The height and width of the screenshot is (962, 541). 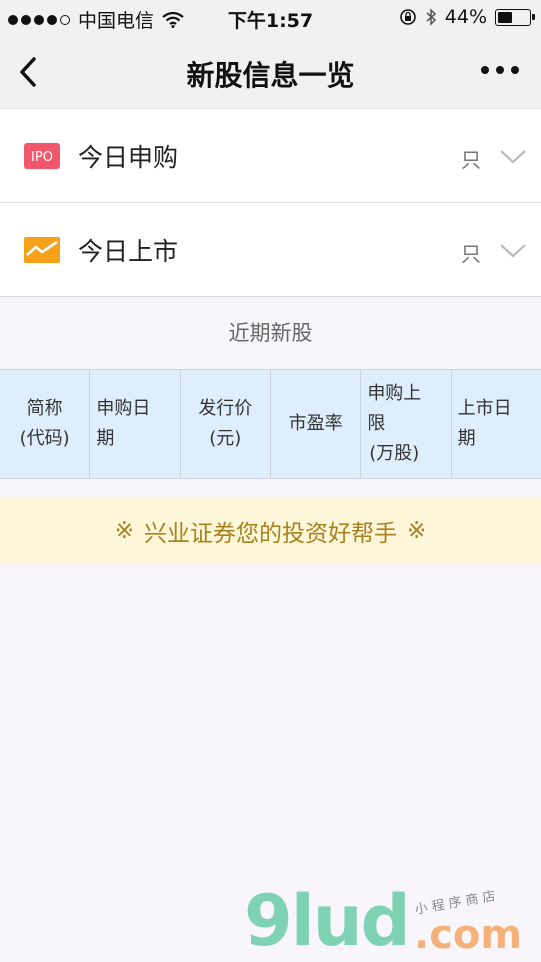 I want to click on market-mail-icon, so click(x=42, y=250).